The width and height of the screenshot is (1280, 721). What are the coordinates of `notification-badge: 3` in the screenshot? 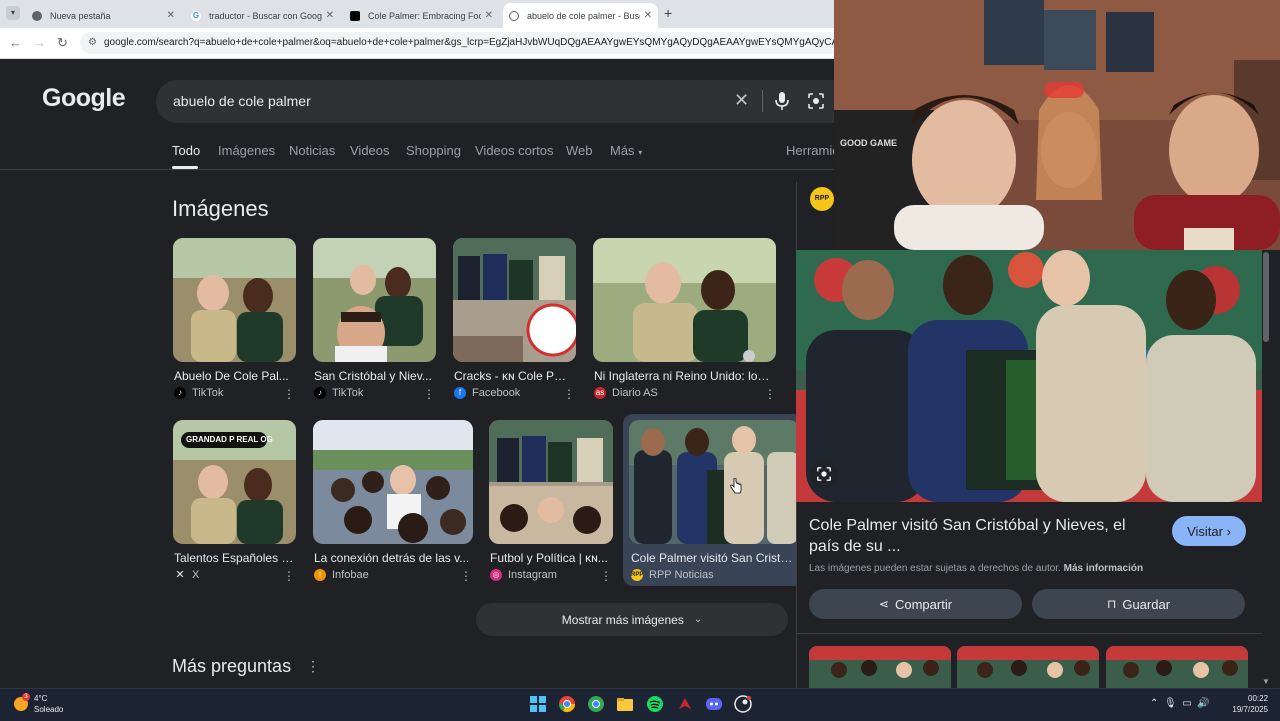 It's located at (26, 697).